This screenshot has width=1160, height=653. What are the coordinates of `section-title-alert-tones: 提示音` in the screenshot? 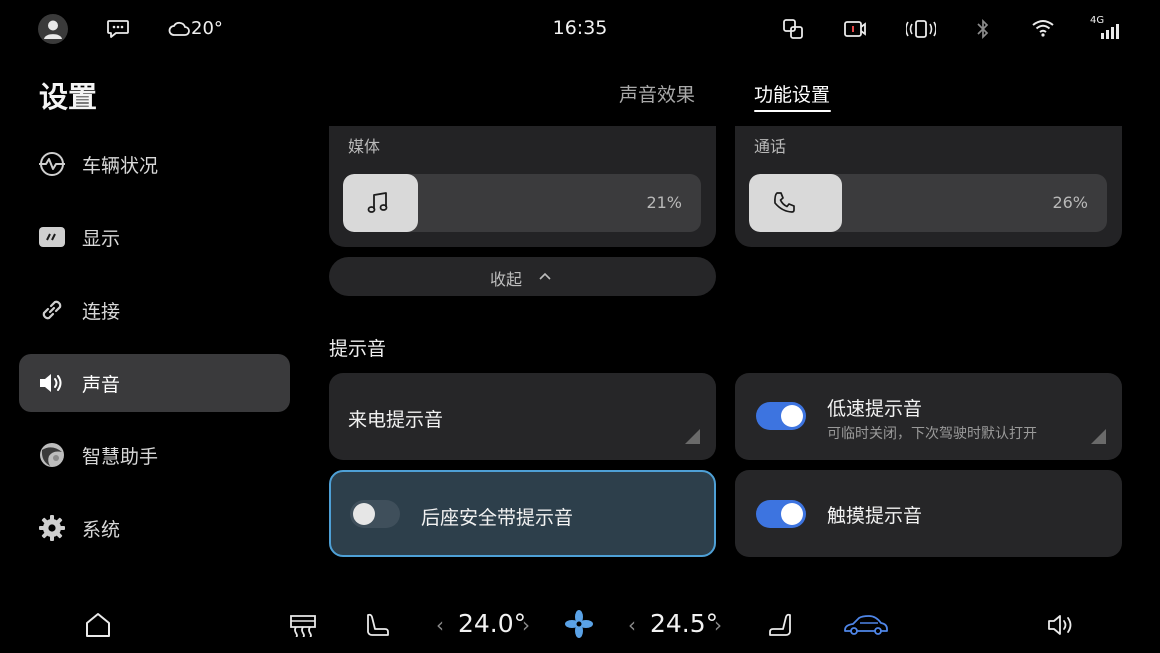 It's located at (358, 349).